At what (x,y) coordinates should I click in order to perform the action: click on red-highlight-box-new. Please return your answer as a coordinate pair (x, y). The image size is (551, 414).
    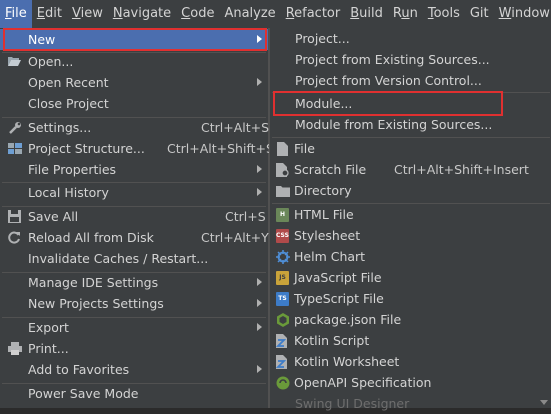
    Looking at the image, I should click on (135, 39).